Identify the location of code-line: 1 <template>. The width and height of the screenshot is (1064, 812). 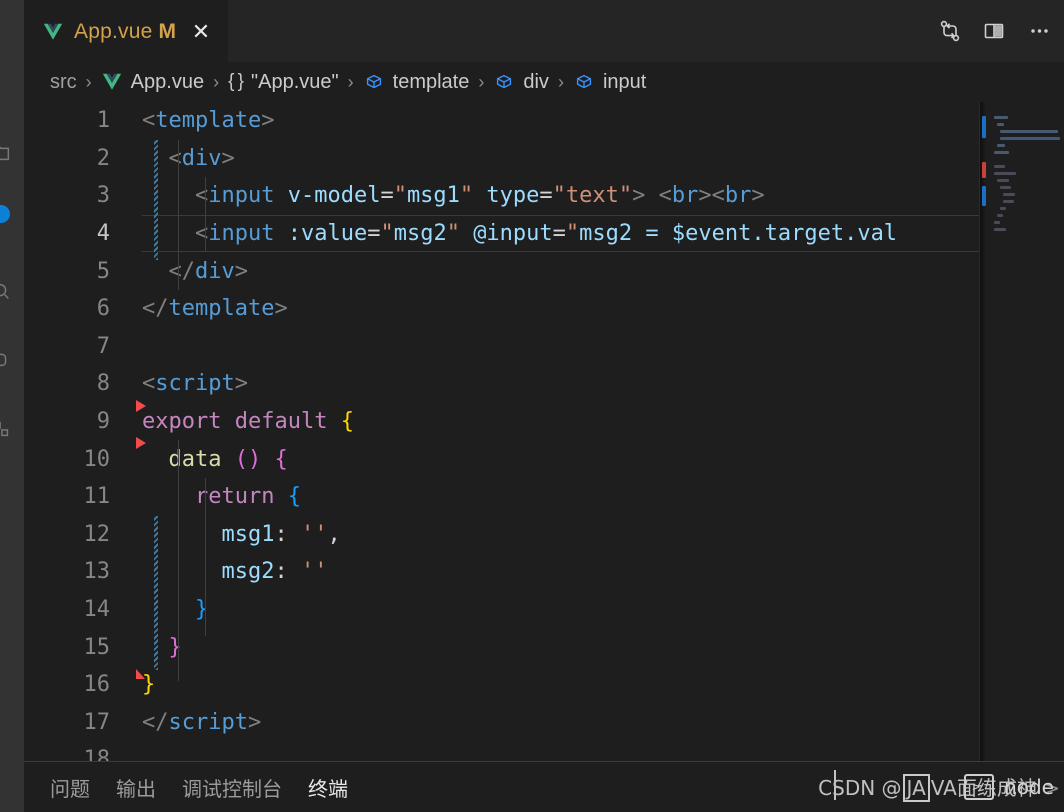
(544, 121).